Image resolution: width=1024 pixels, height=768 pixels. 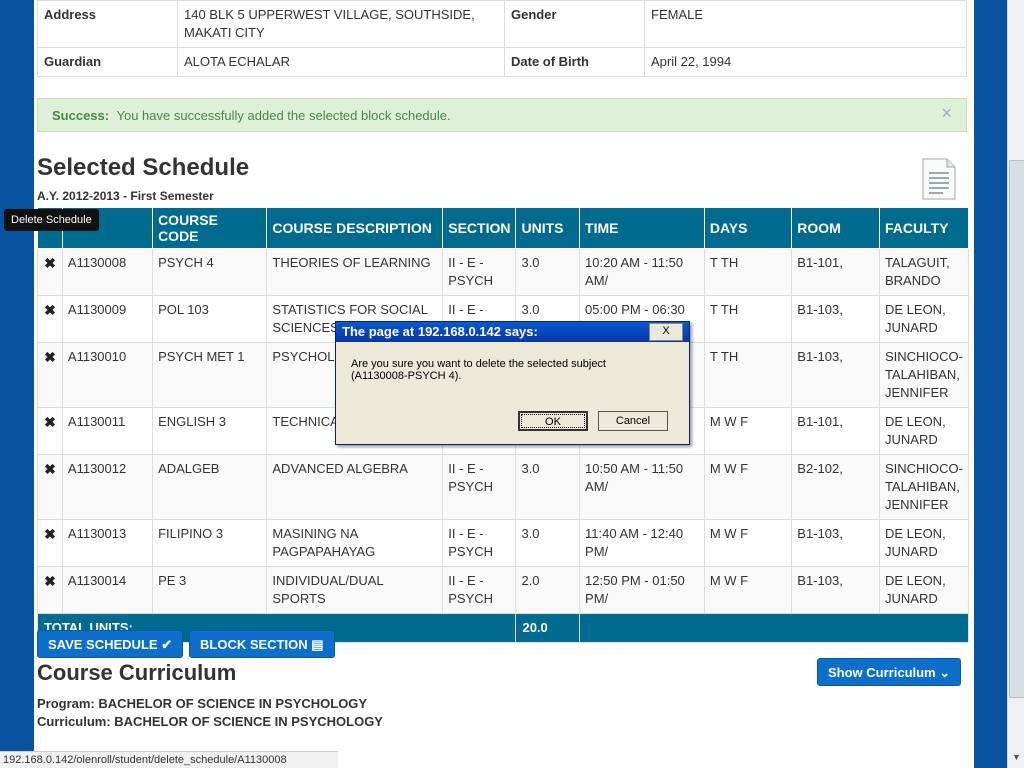 I want to click on block-section-button: BLOCK SECTION ▤, so click(x=262, y=644).